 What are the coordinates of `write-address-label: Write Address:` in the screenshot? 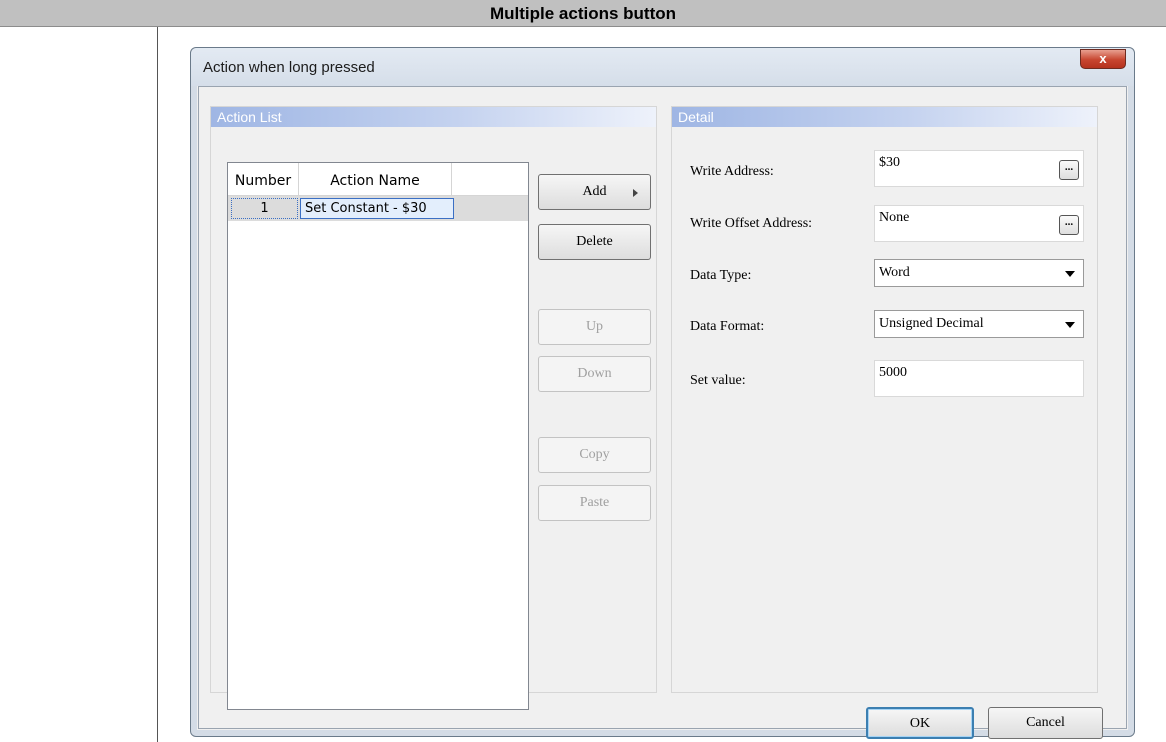 It's located at (732, 171).